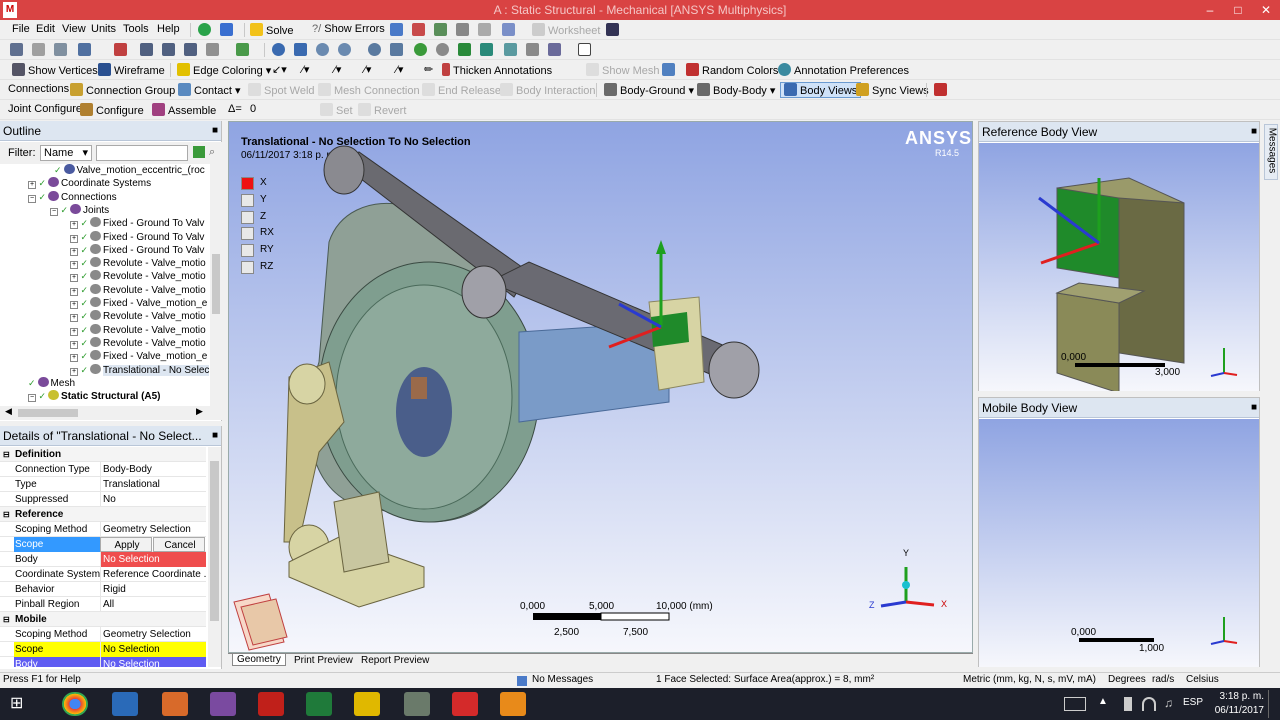 The width and height of the screenshot is (1280, 720). Describe the element at coordinates (1128, 704) in the screenshot. I see `battery-icon` at that location.